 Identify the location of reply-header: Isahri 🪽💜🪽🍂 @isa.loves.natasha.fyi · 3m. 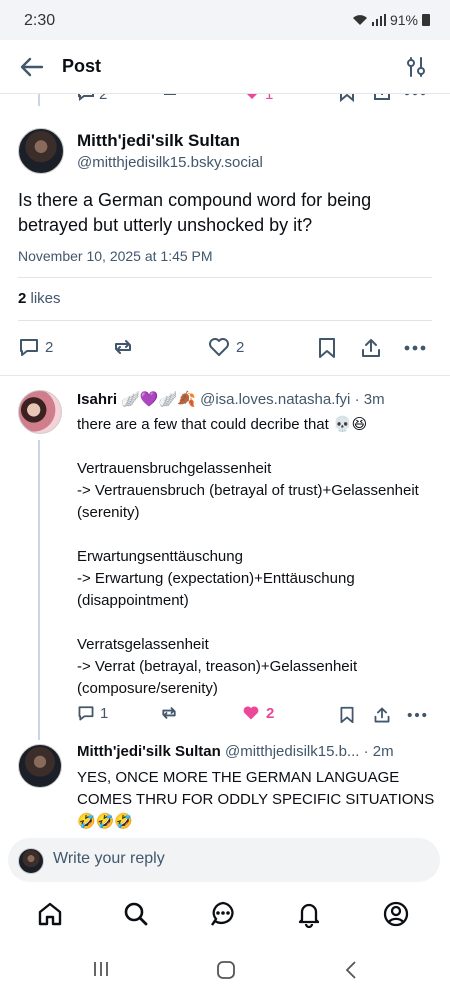
(231, 399).